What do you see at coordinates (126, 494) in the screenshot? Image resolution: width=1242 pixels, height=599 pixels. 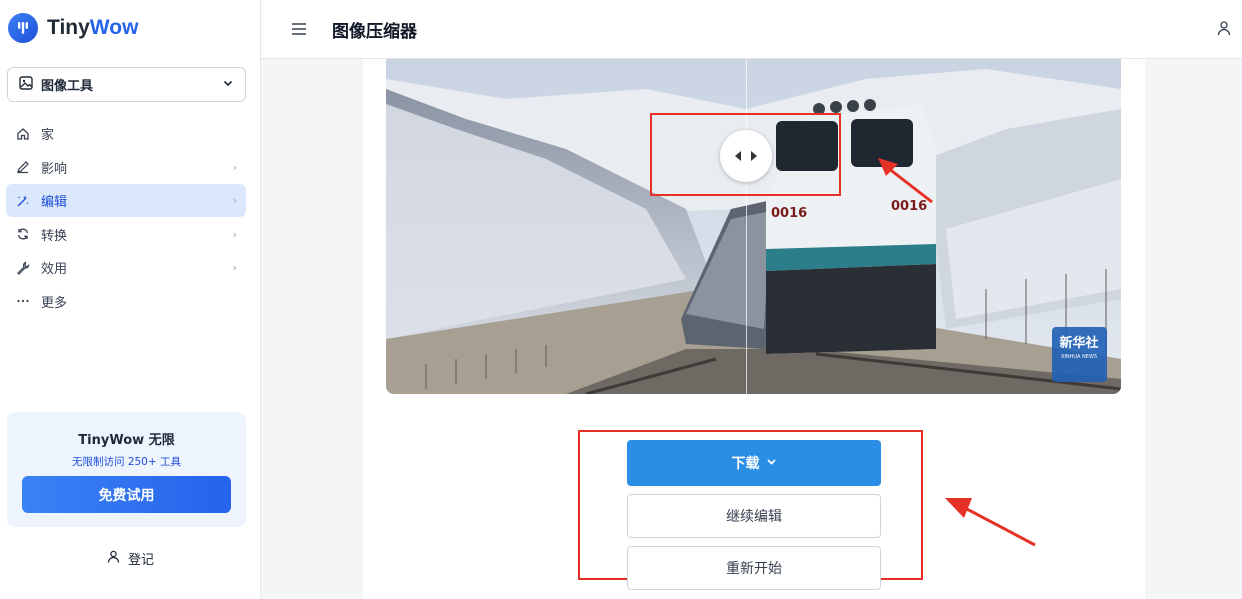 I see `free-trial-button: 免费试用` at bounding box center [126, 494].